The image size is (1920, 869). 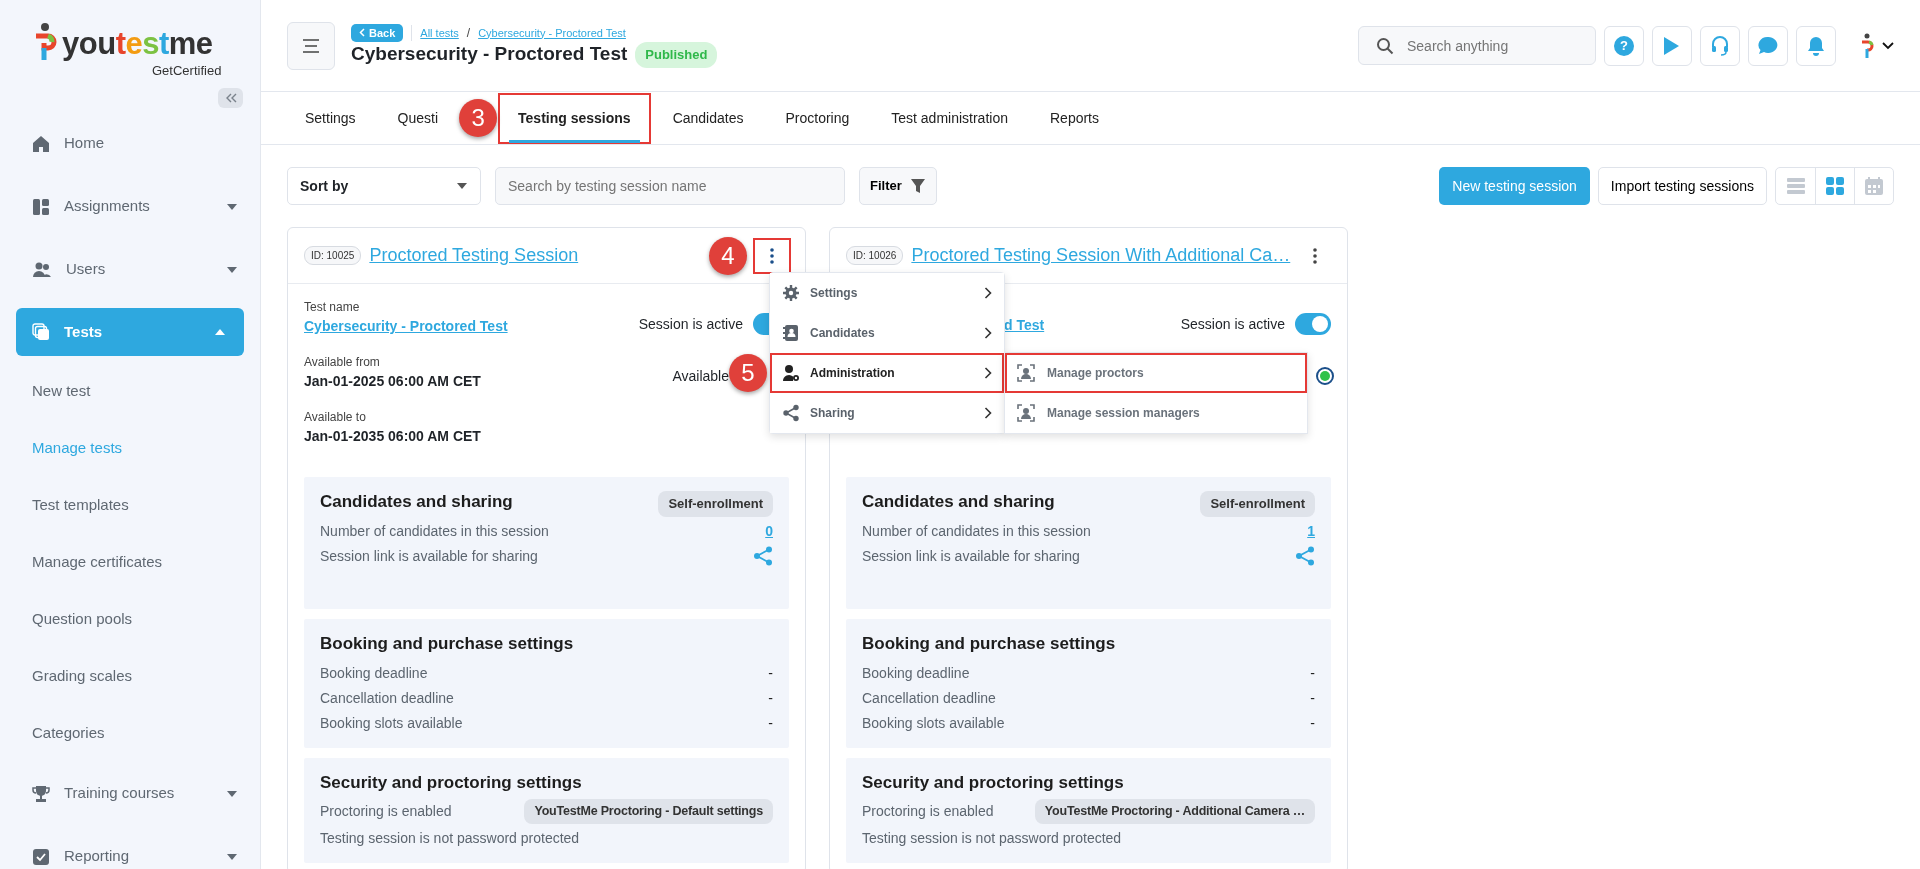 I want to click on status-label: Available, so click(x=701, y=376).